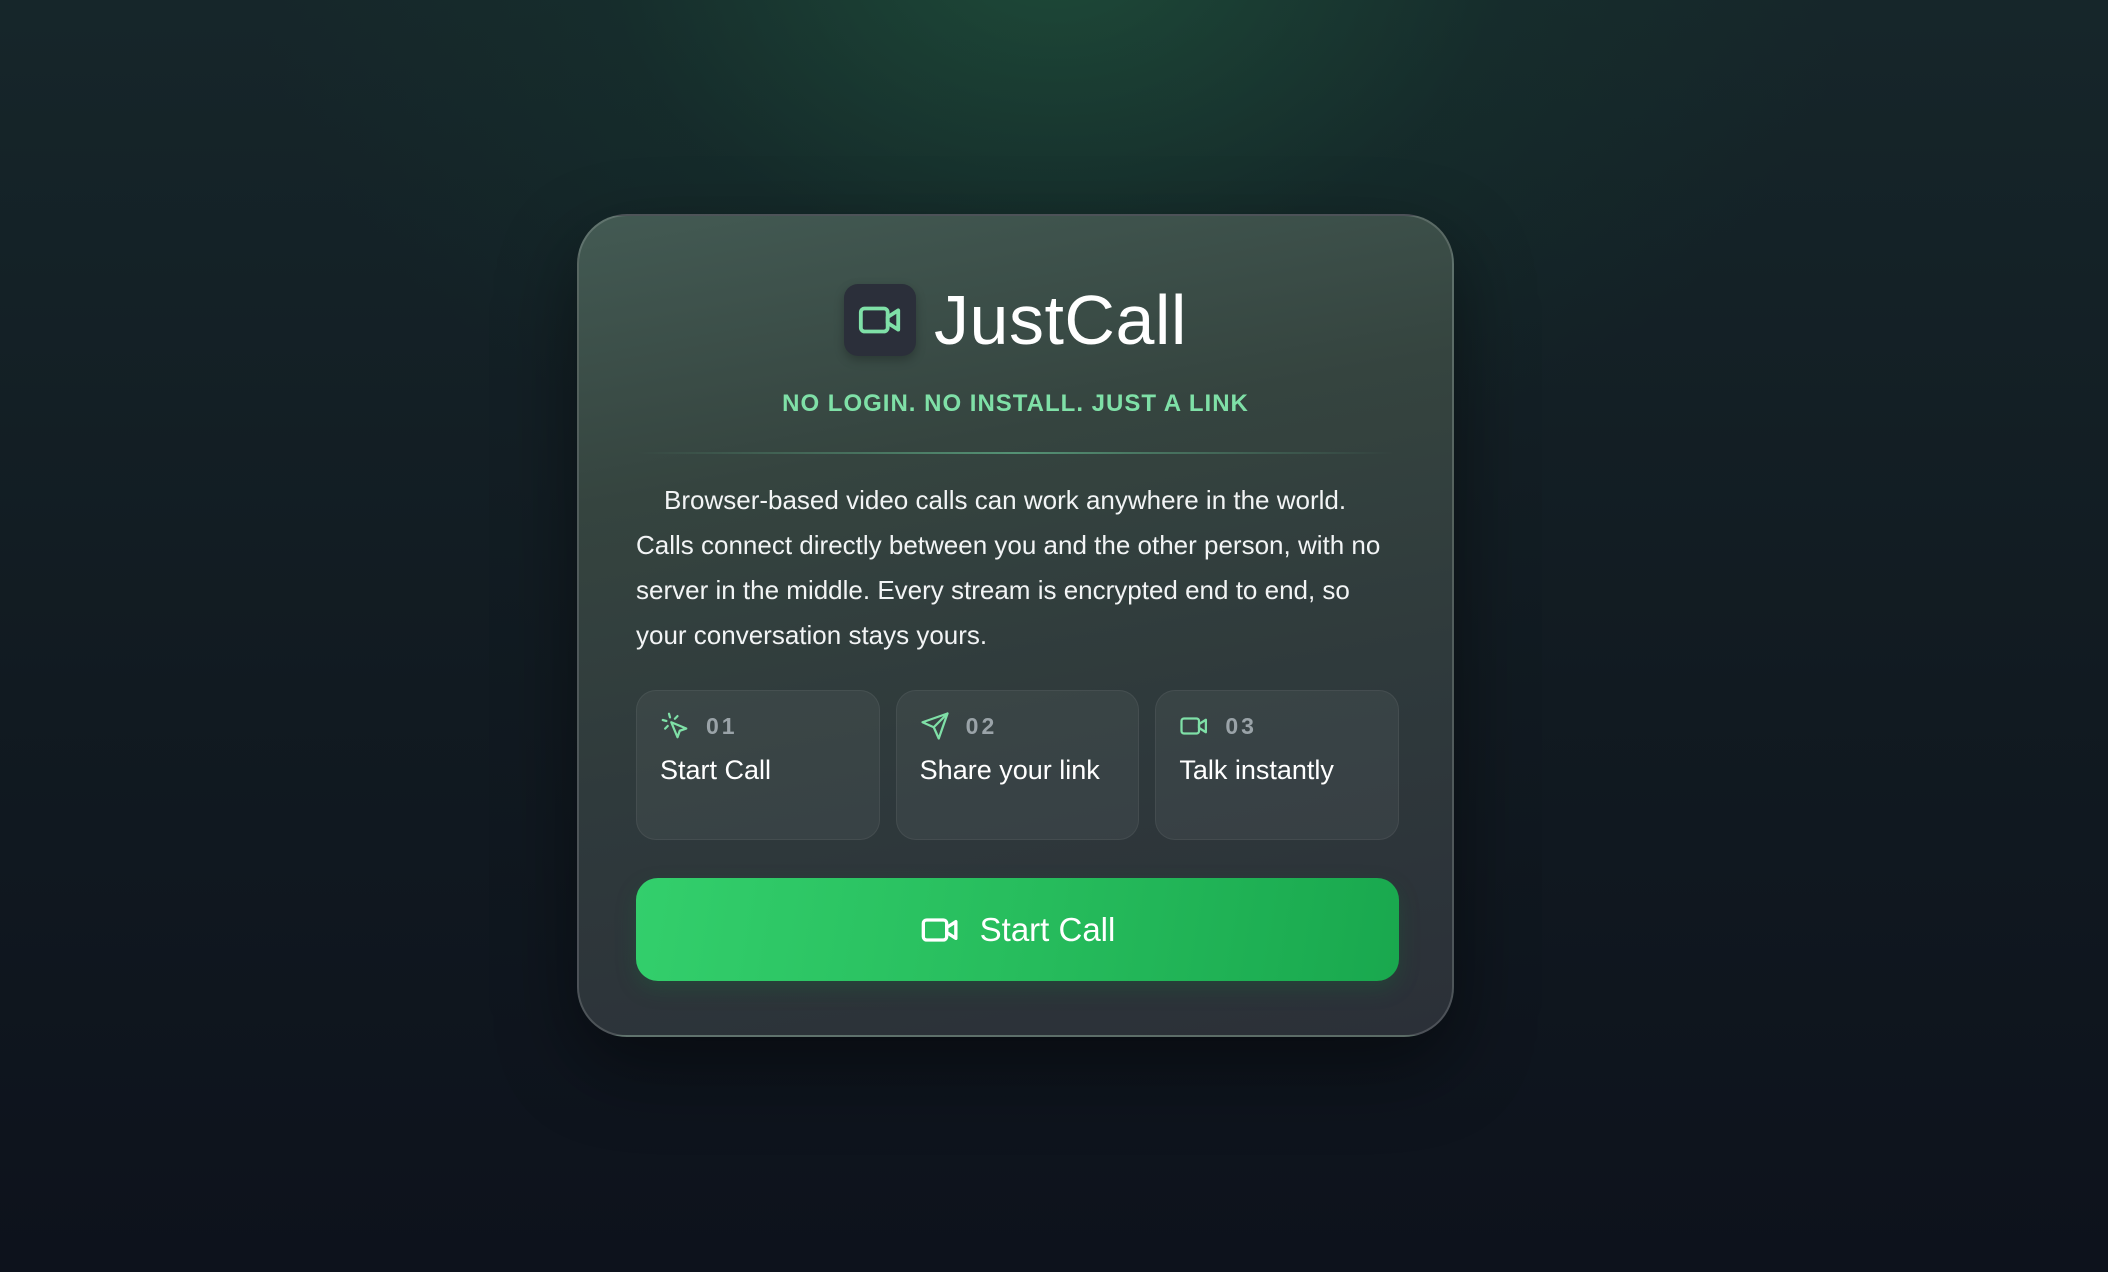 Image resolution: width=2108 pixels, height=1272 pixels. I want to click on click-cursor-icon, so click(675, 726).